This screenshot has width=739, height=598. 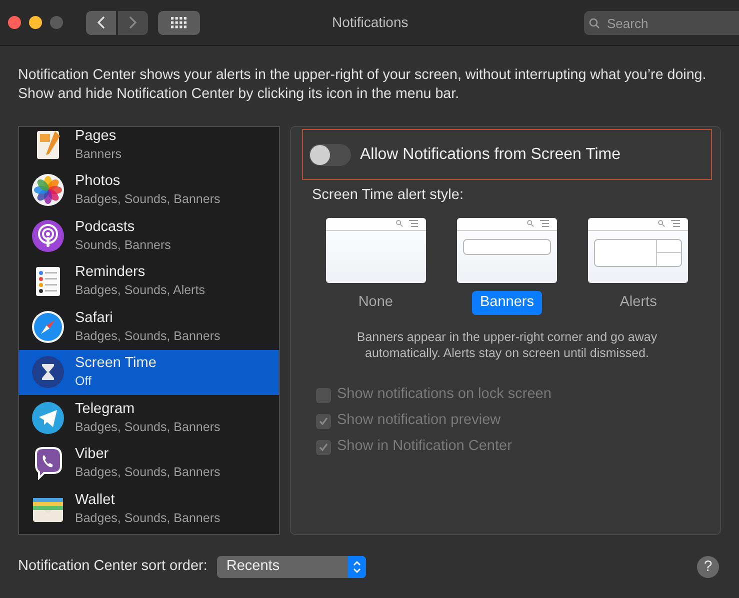 What do you see at coordinates (113, 566) in the screenshot?
I see `sort-label: Notification Center sort order:` at bounding box center [113, 566].